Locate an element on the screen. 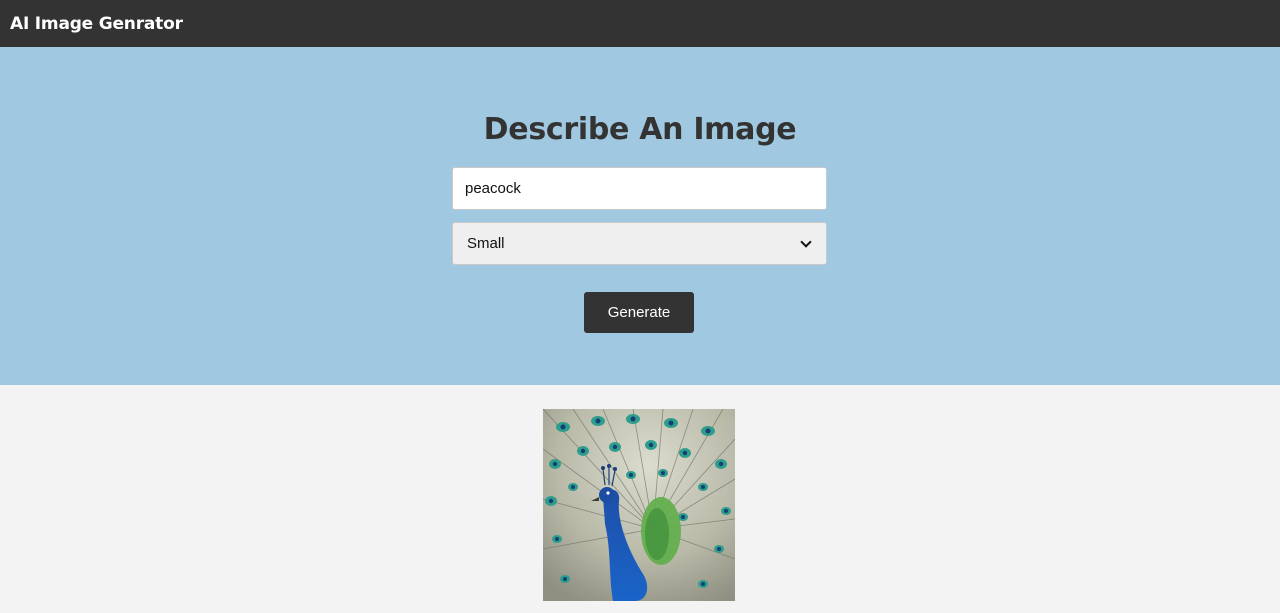 The width and height of the screenshot is (1280, 613). size-select-value: Small is located at coordinates (486, 243).